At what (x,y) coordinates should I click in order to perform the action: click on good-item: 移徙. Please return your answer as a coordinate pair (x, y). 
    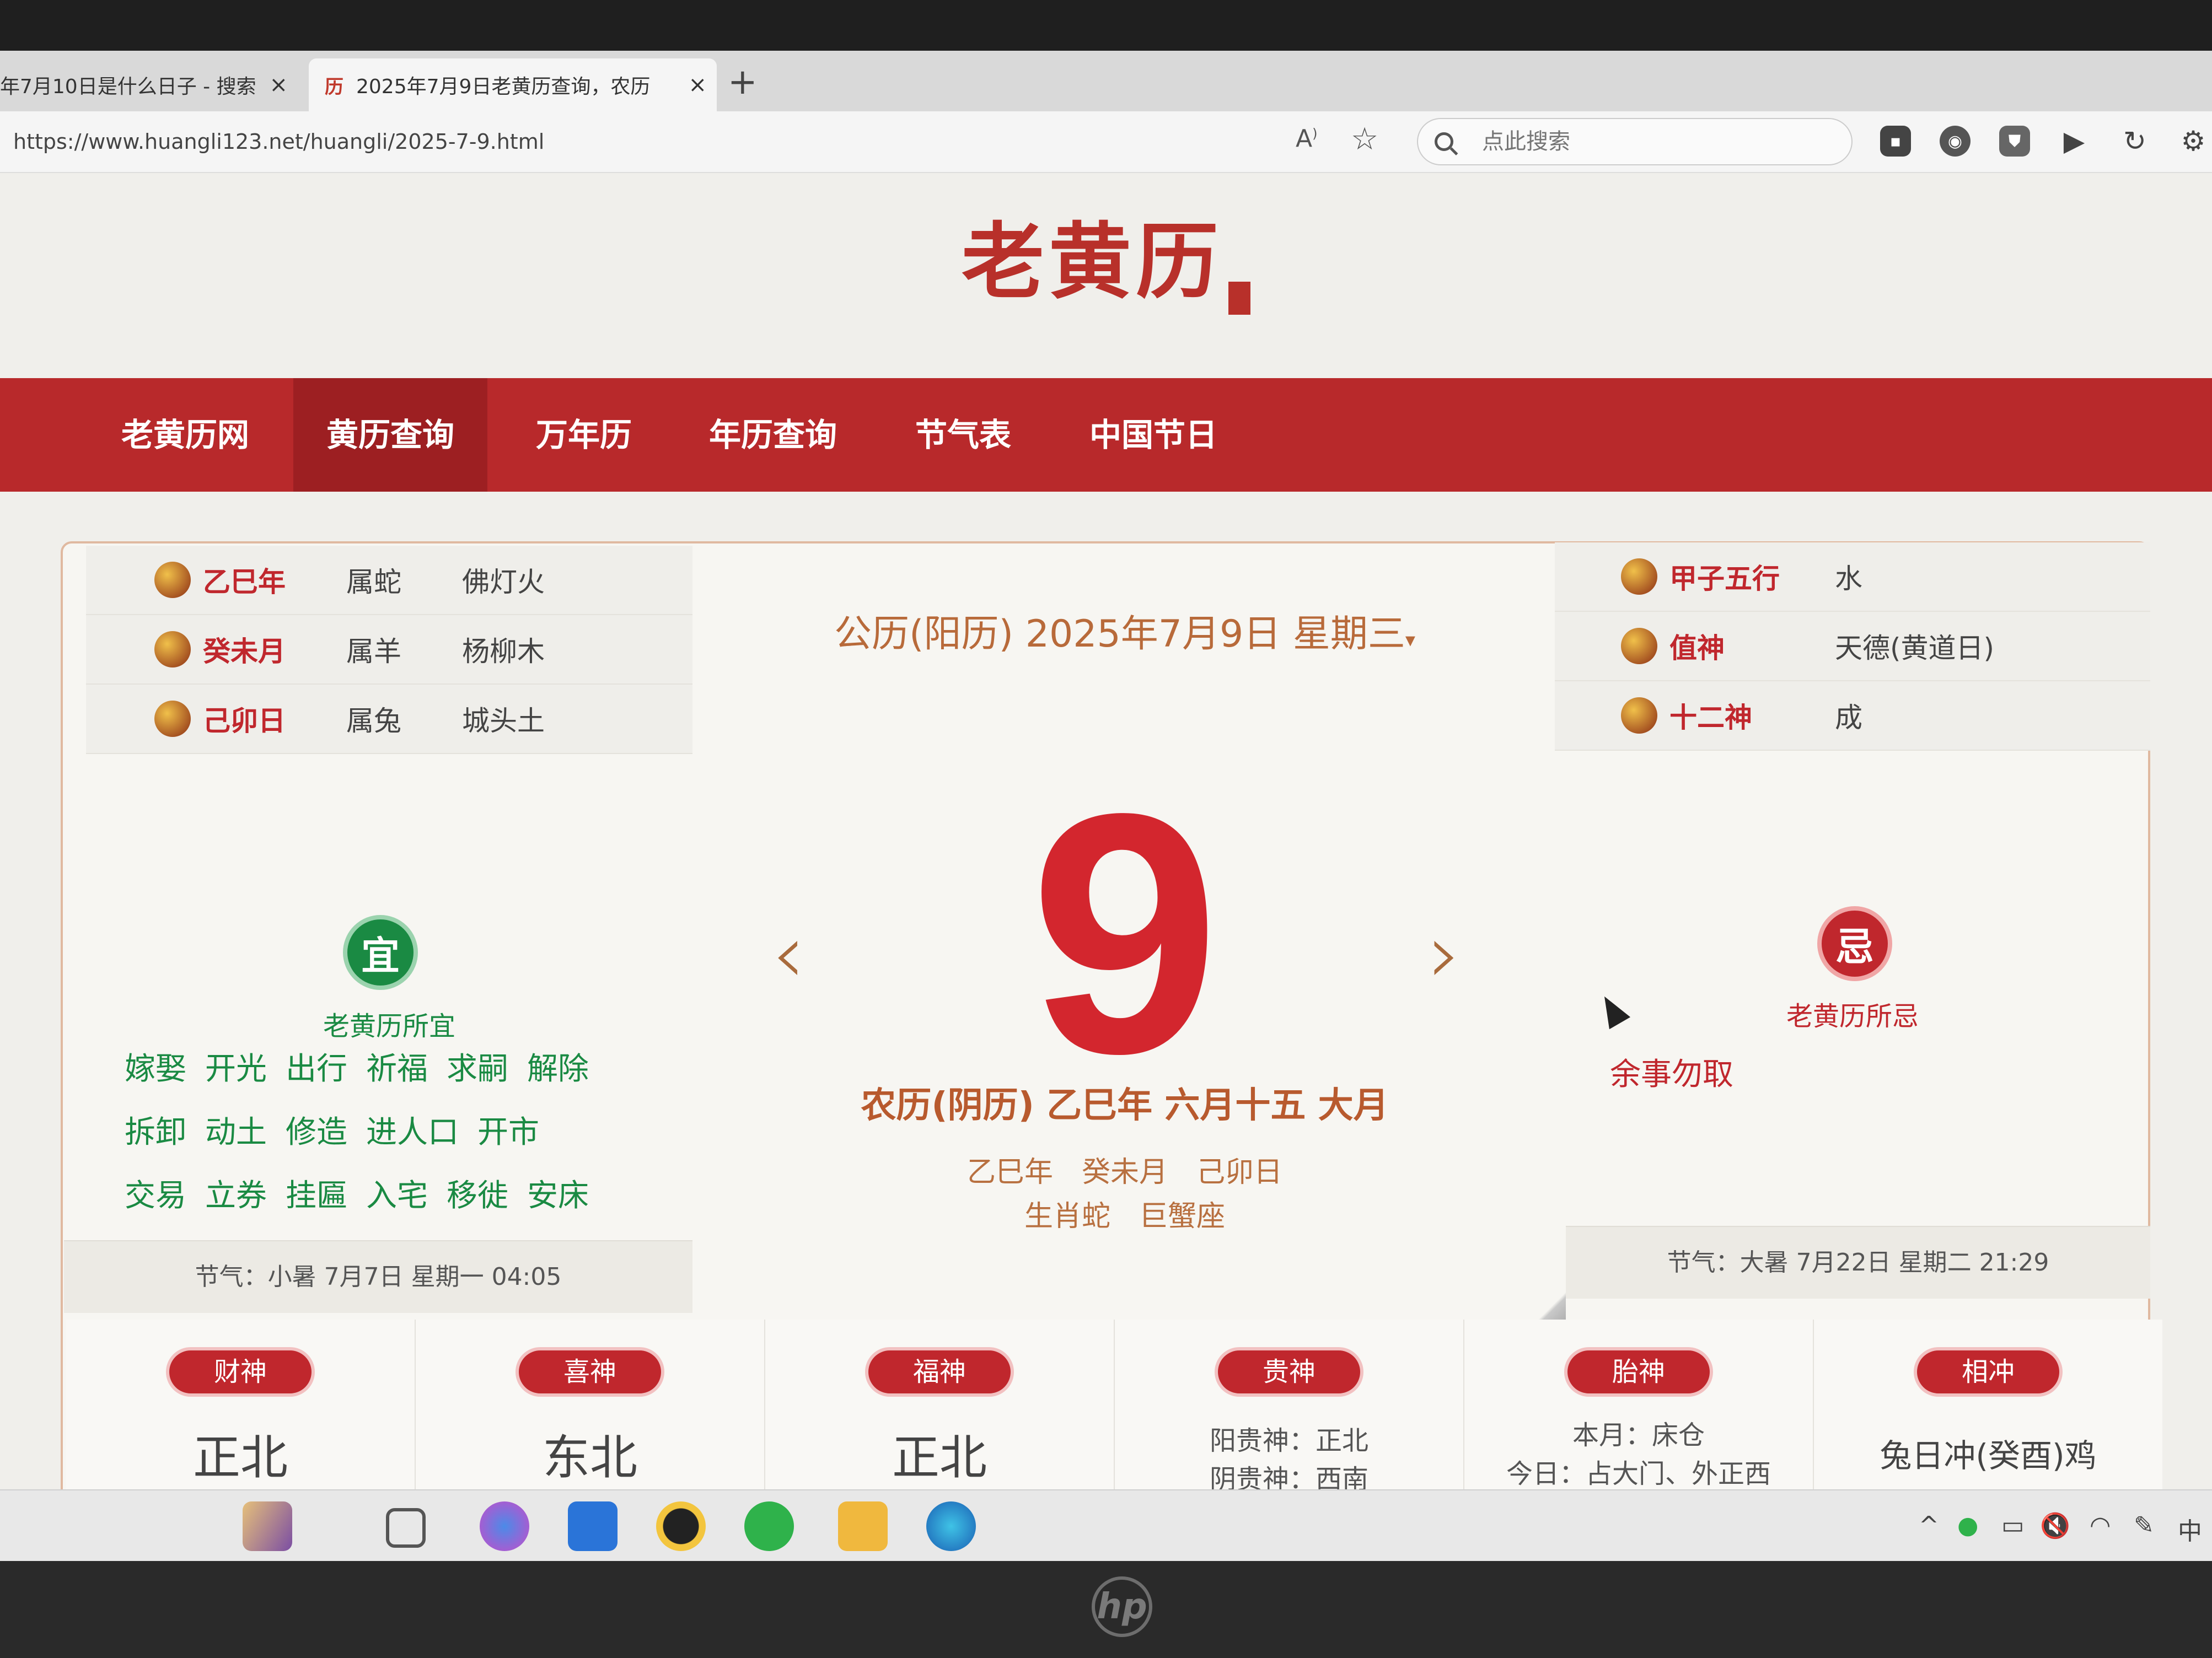
    Looking at the image, I should click on (477, 1193).